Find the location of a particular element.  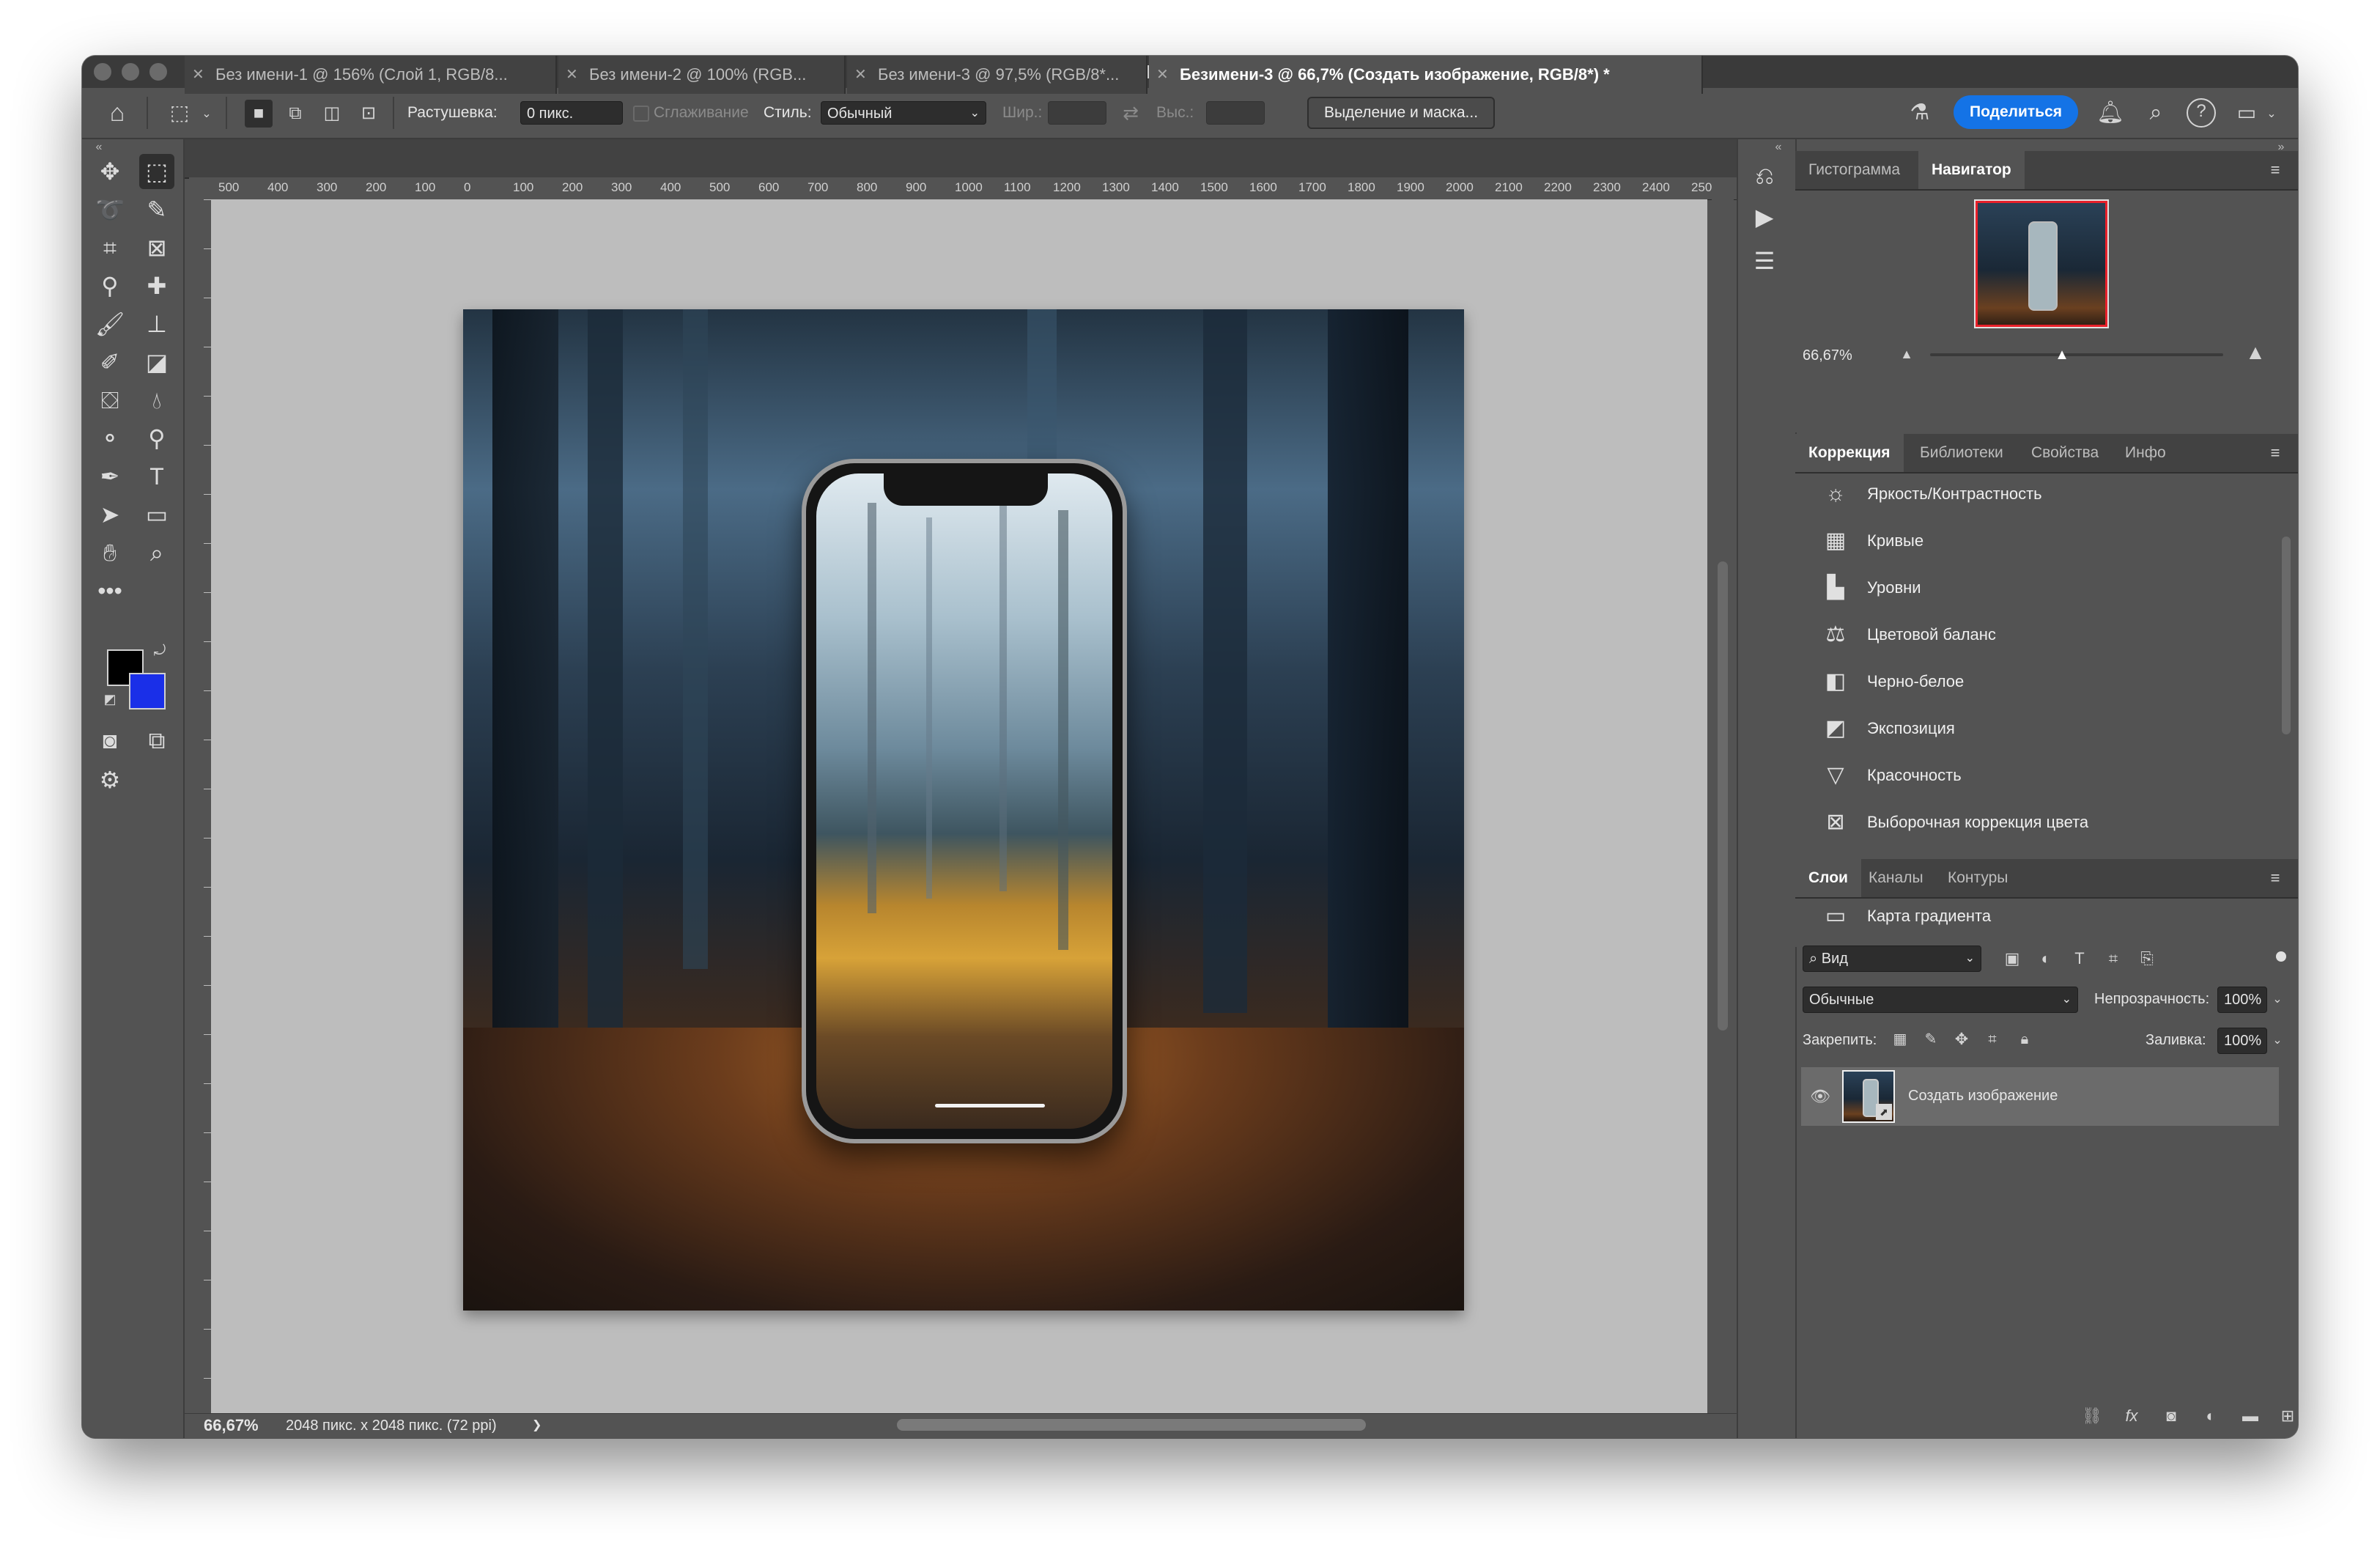

blend-mode-select: Обычные ⌄ is located at coordinates (1940, 1000).